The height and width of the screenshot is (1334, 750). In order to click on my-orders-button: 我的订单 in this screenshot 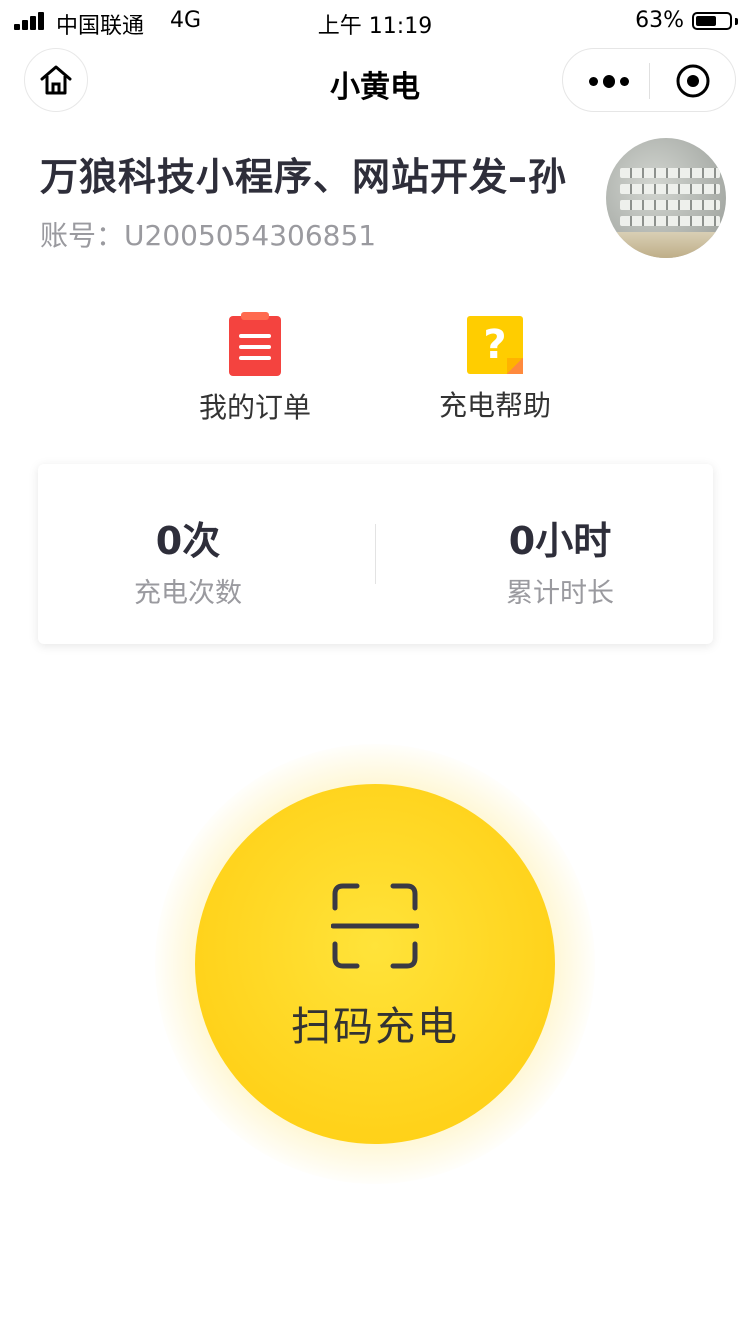, I will do `click(255, 369)`.